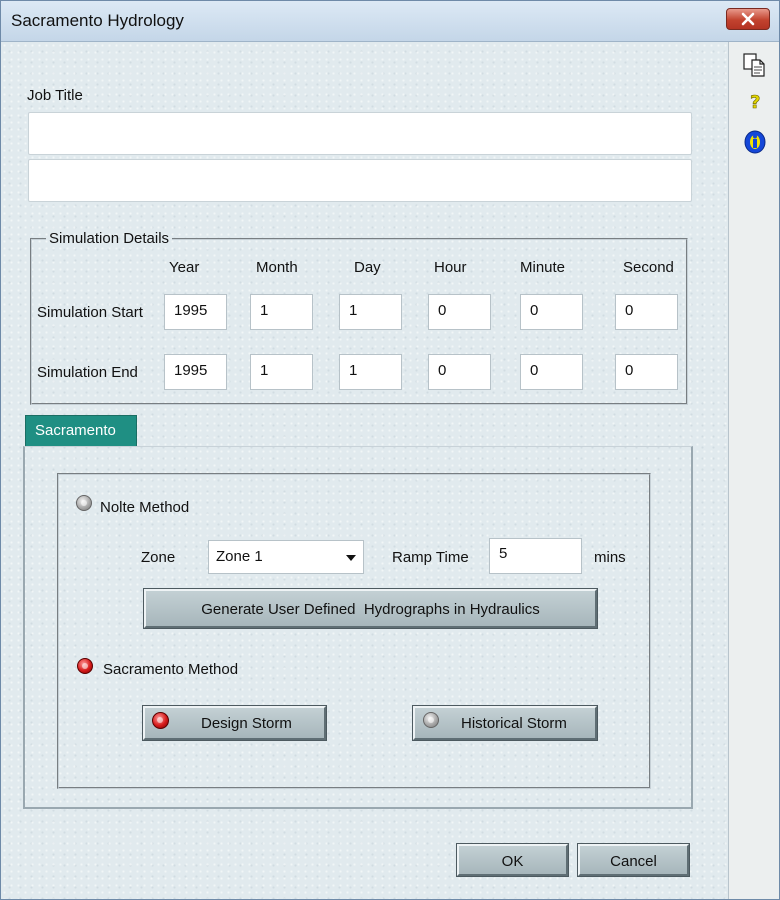  Describe the element at coordinates (87, 372) in the screenshot. I see `simulation-end-label: Simulation End` at that location.